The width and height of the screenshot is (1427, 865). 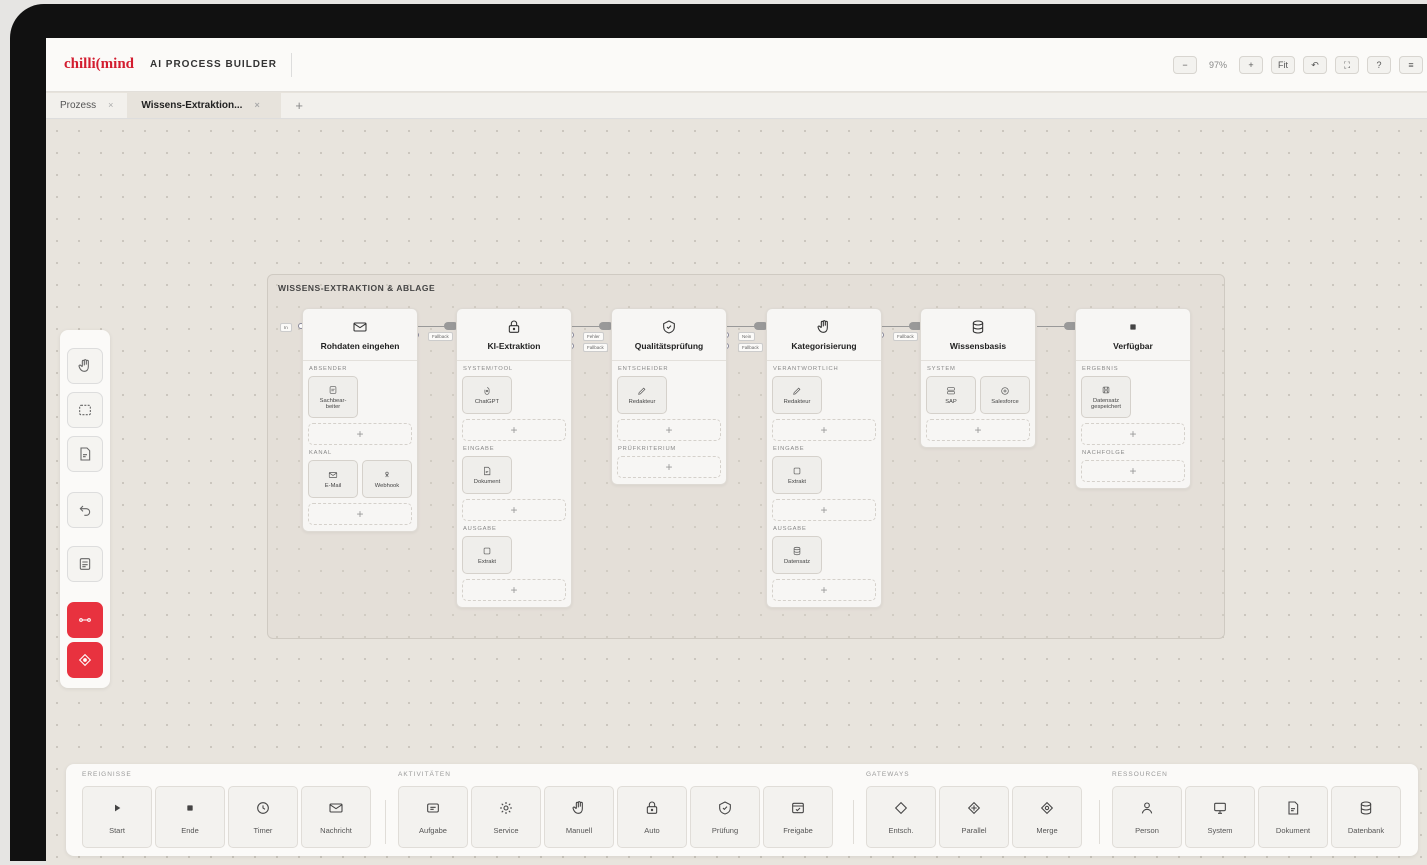 What do you see at coordinates (1184, 65) in the screenshot?
I see `zoom-out-button: −` at bounding box center [1184, 65].